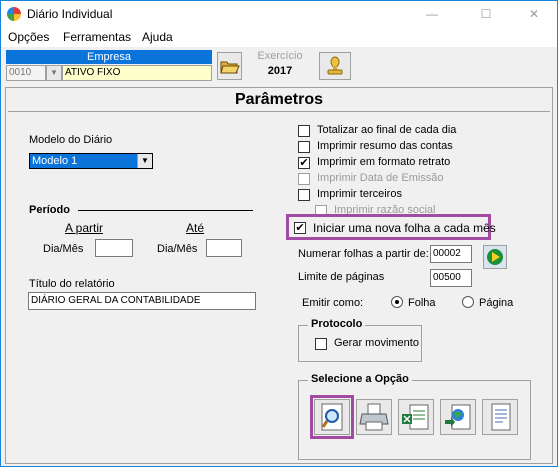  Describe the element at coordinates (279, 111) in the screenshot. I see `title-divider` at that location.